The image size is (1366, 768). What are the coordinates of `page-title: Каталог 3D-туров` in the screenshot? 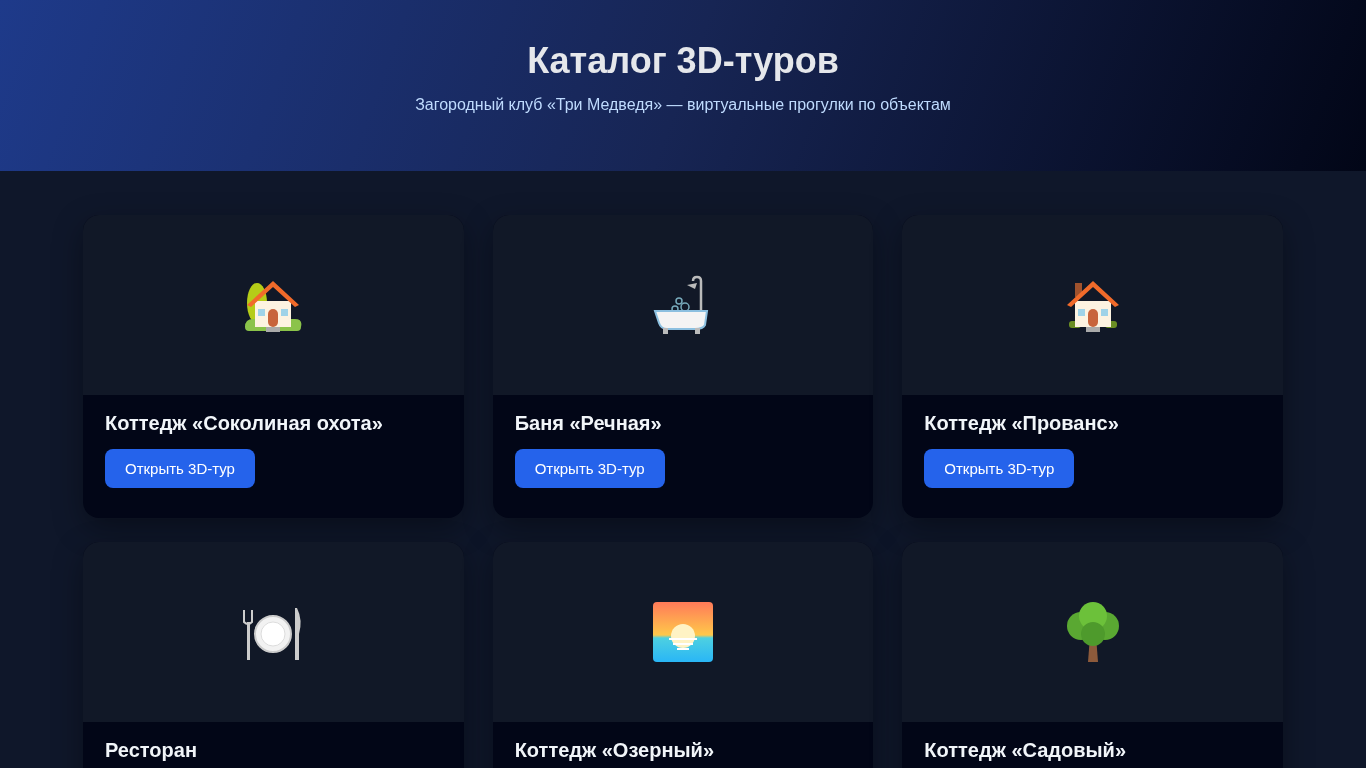 It's located at (683, 61).